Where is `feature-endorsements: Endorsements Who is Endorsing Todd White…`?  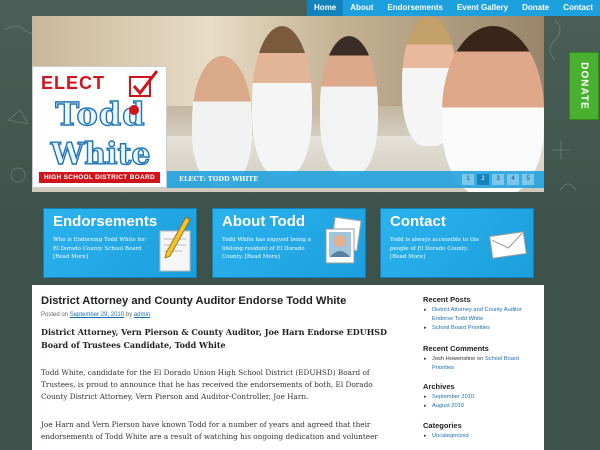 feature-endorsements: Endorsements Who is Endorsing Todd White… is located at coordinates (120, 243).